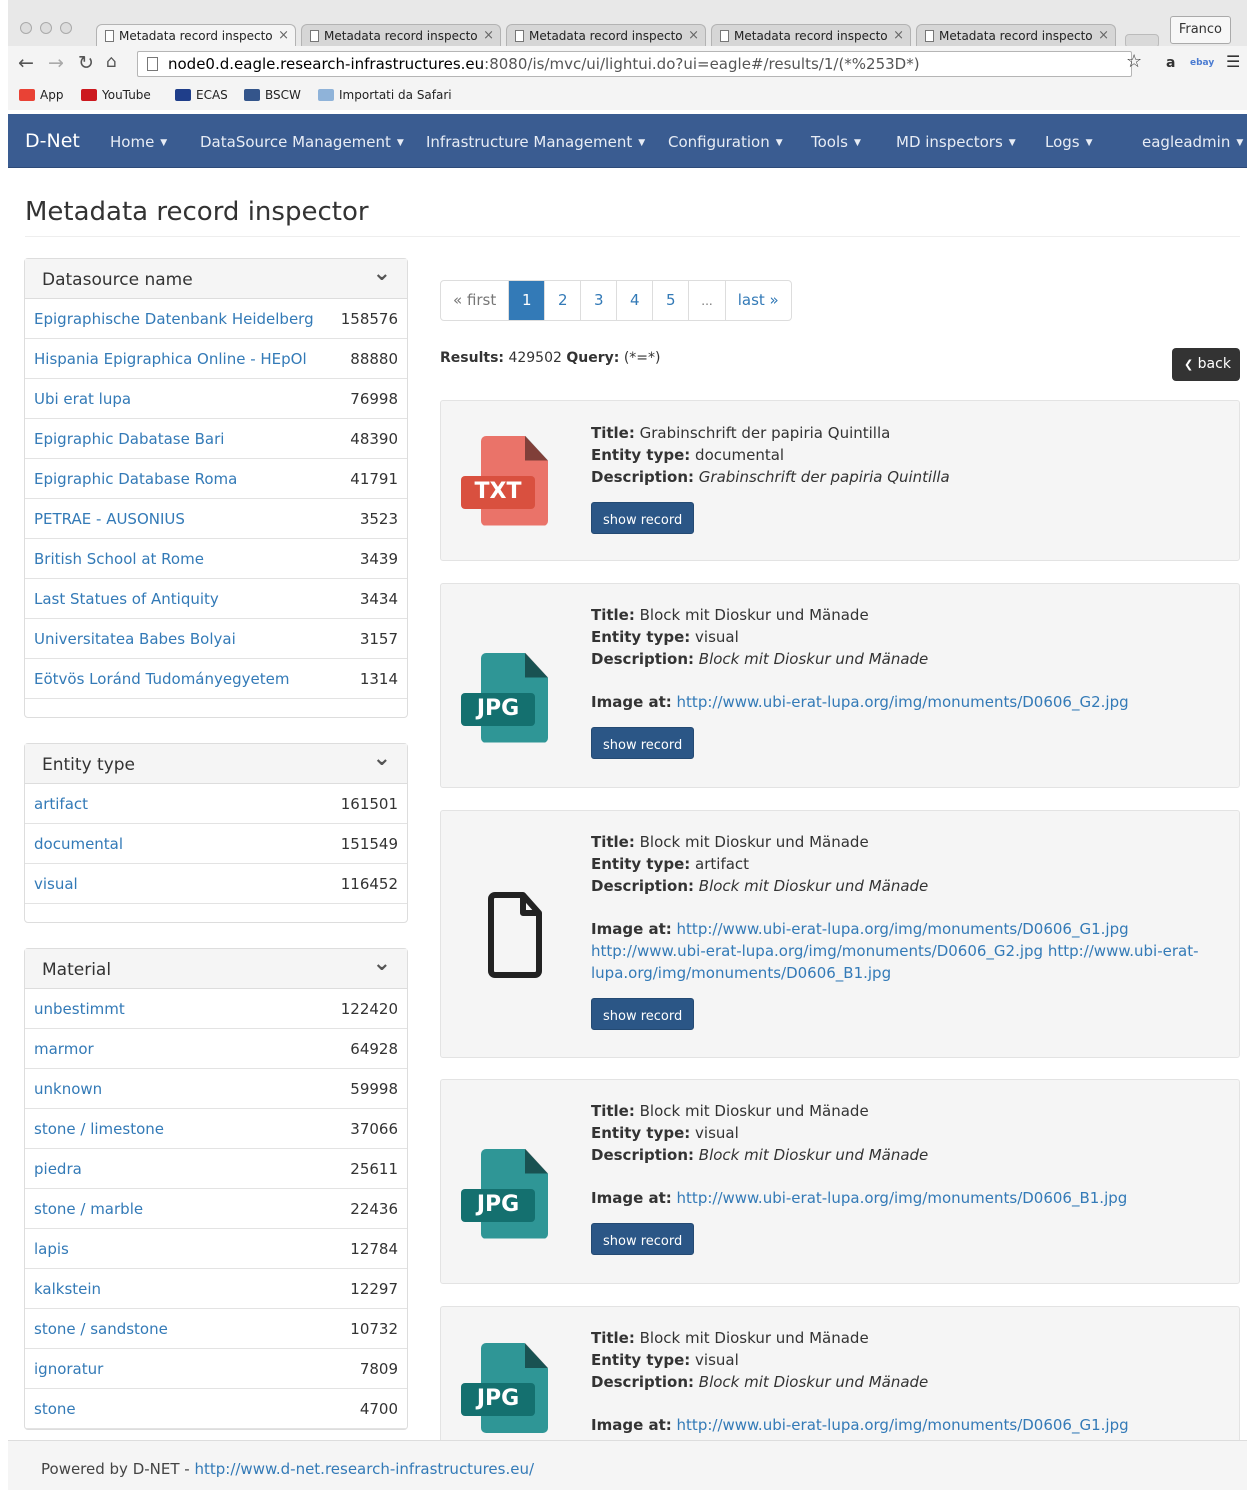  What do you see at coordinates (1069, 142) in the screenshot?
I see `nav-menu-logs: Logs ▼` at bounding box center [1069, 142].